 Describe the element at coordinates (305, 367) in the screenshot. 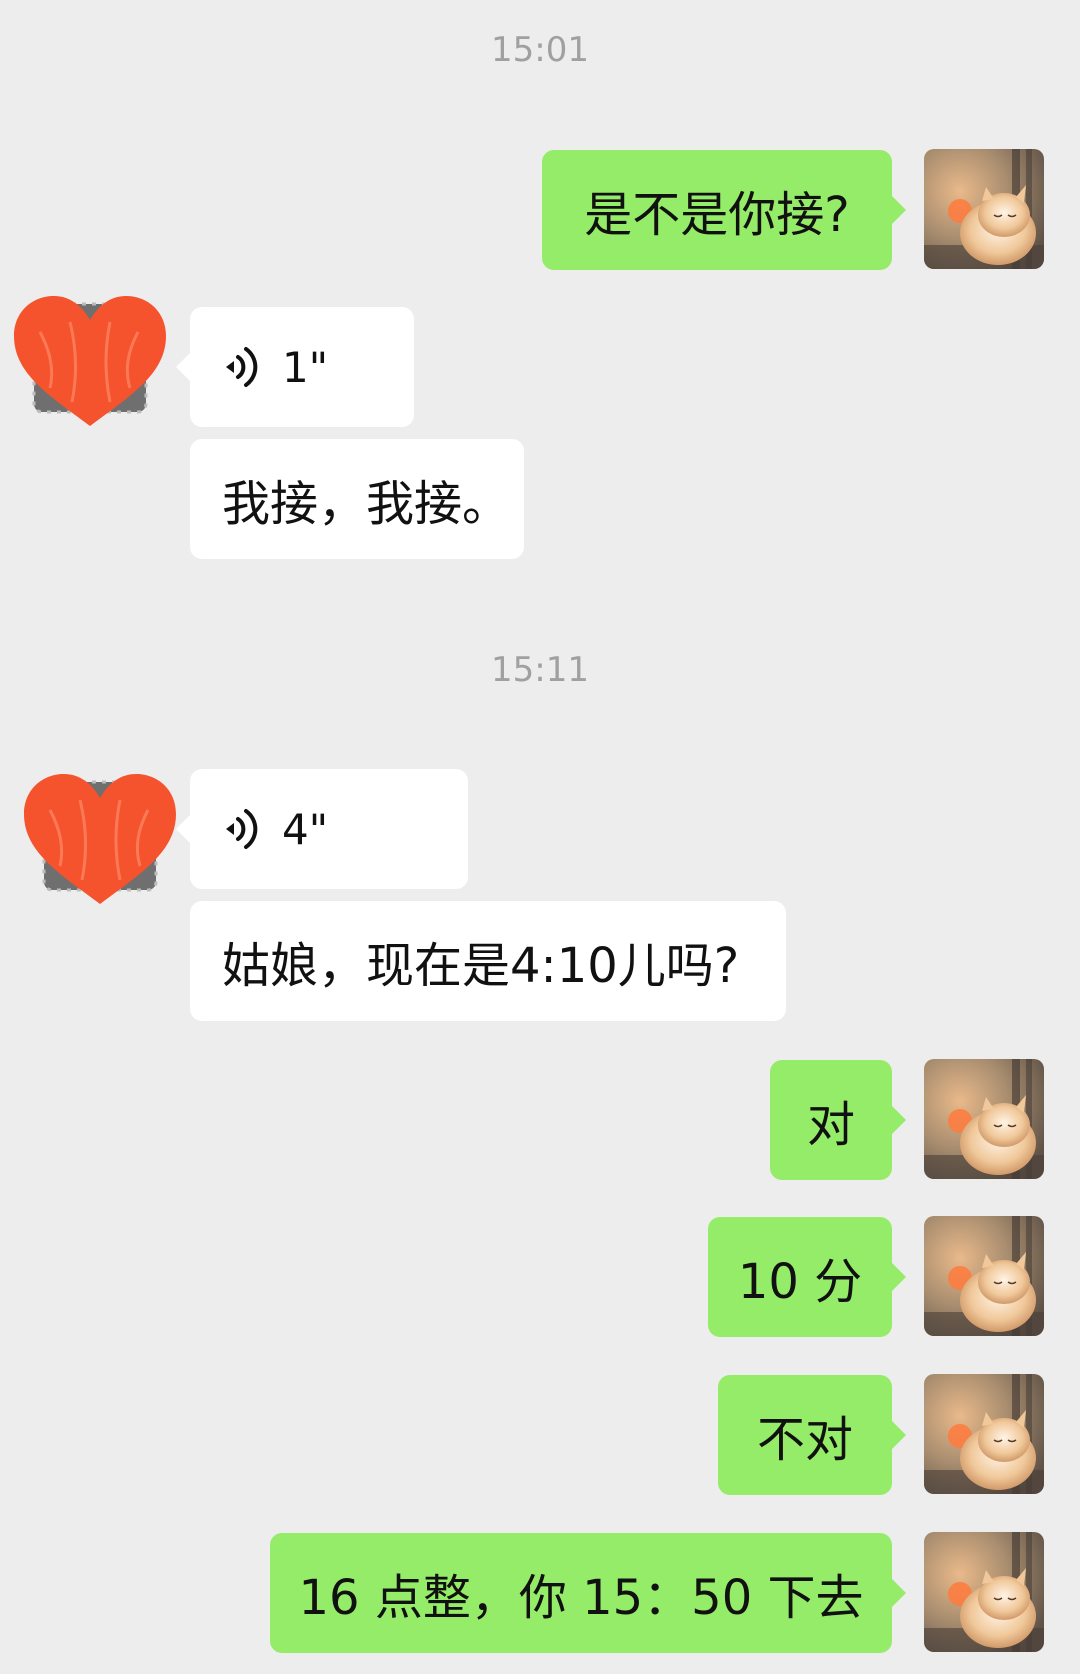

I see `voice-duration: 1"` at that location.